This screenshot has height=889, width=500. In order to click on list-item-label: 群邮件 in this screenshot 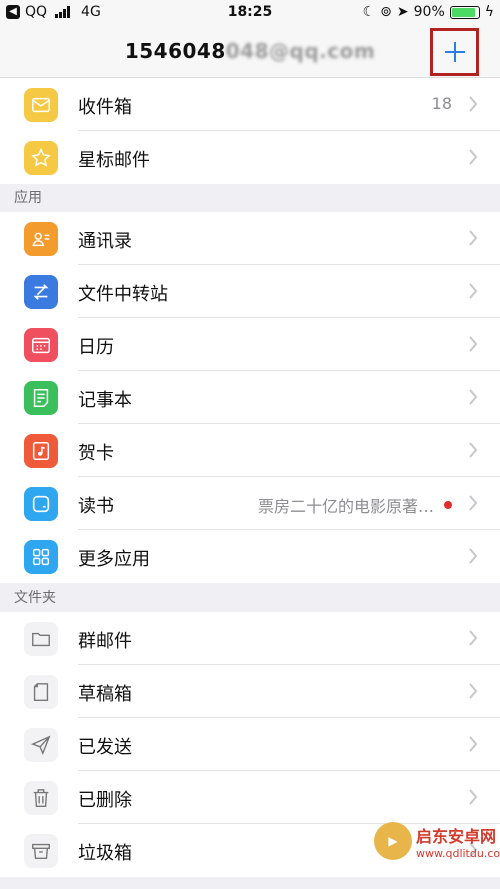, I will do `click(105, 641)`.